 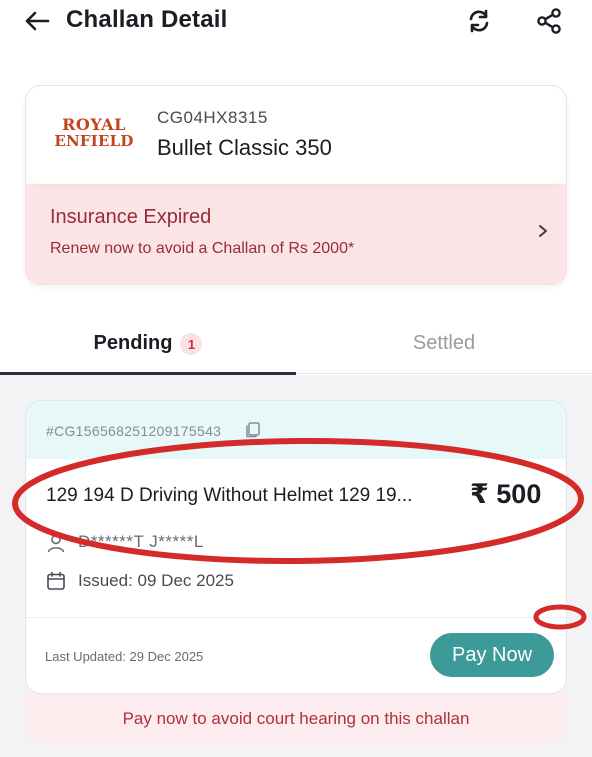 I want to click on insurance-subtitle: Renew now to avoid a Challan of Rs 2000*, so click(x=202, y=248).